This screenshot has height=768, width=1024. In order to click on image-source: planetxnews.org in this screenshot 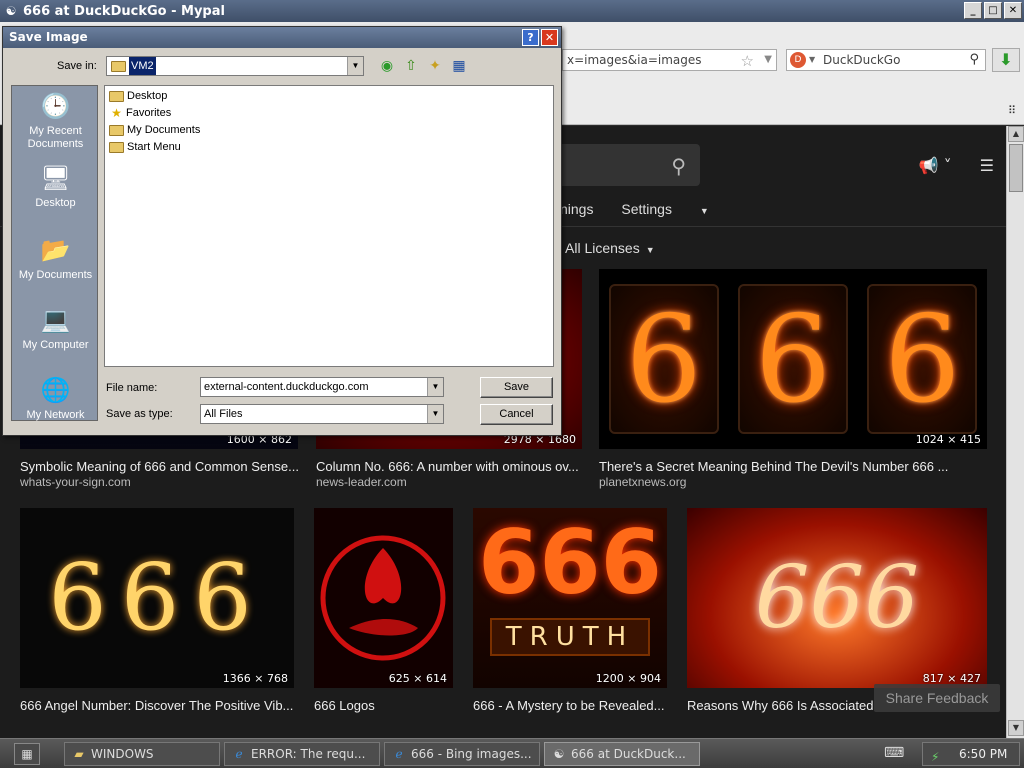, I will do `click(642, 482)`.